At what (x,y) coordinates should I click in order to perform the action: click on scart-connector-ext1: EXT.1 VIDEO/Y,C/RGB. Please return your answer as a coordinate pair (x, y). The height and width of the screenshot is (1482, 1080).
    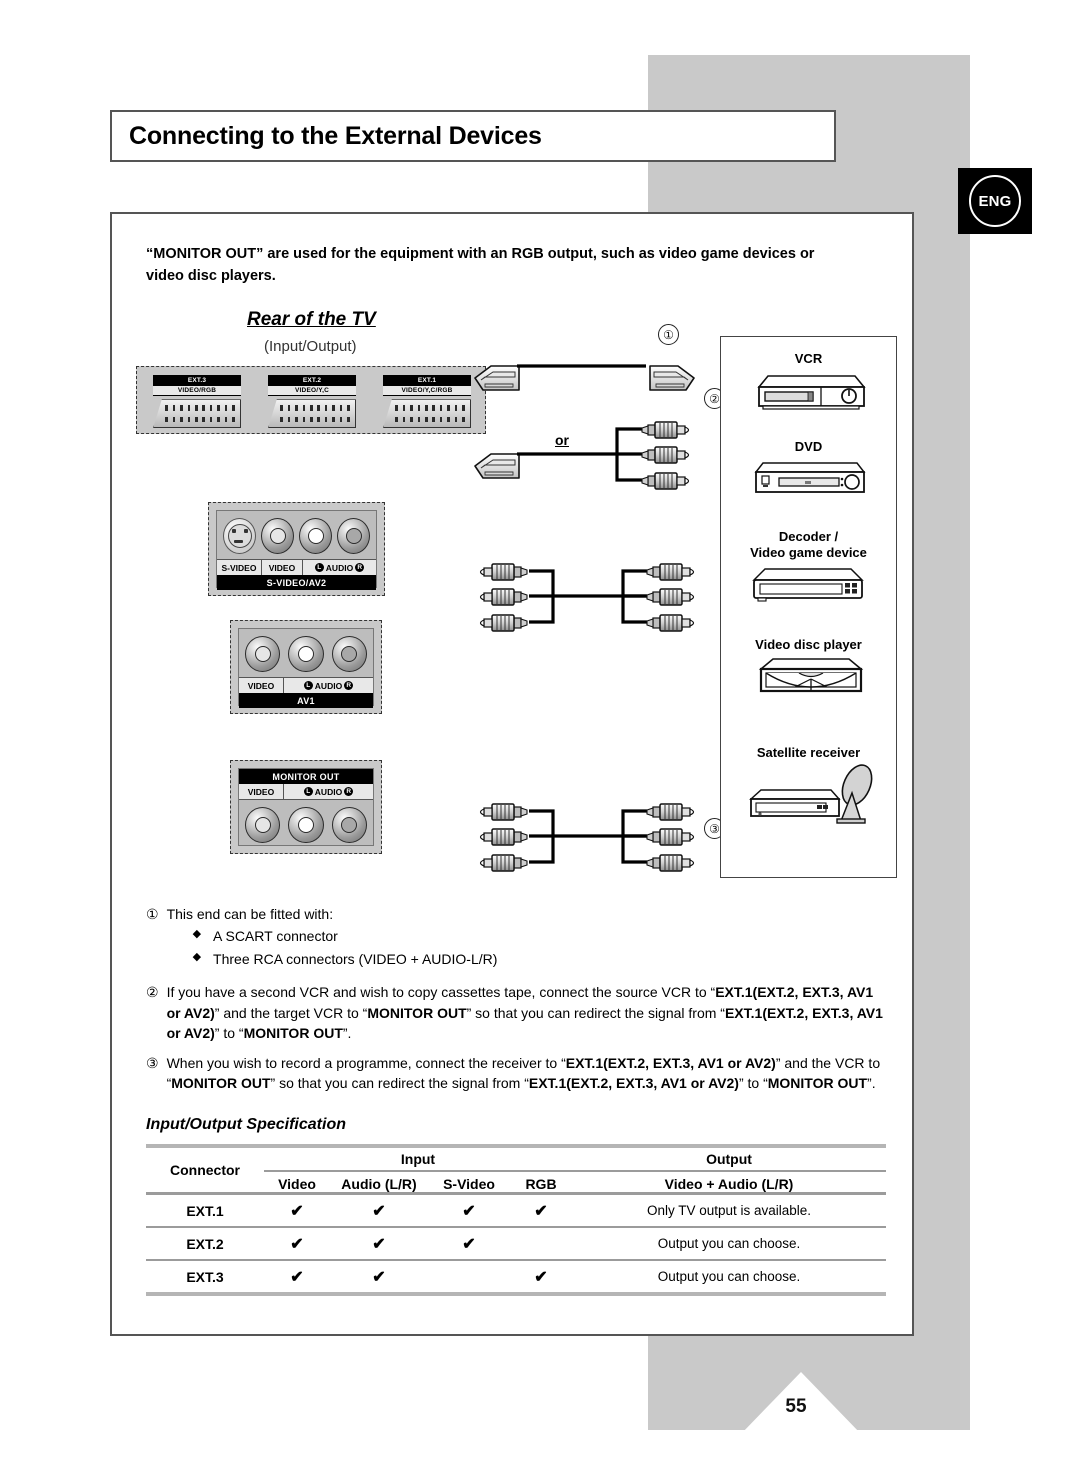
    Looking at the image, I should click on (427, 402).